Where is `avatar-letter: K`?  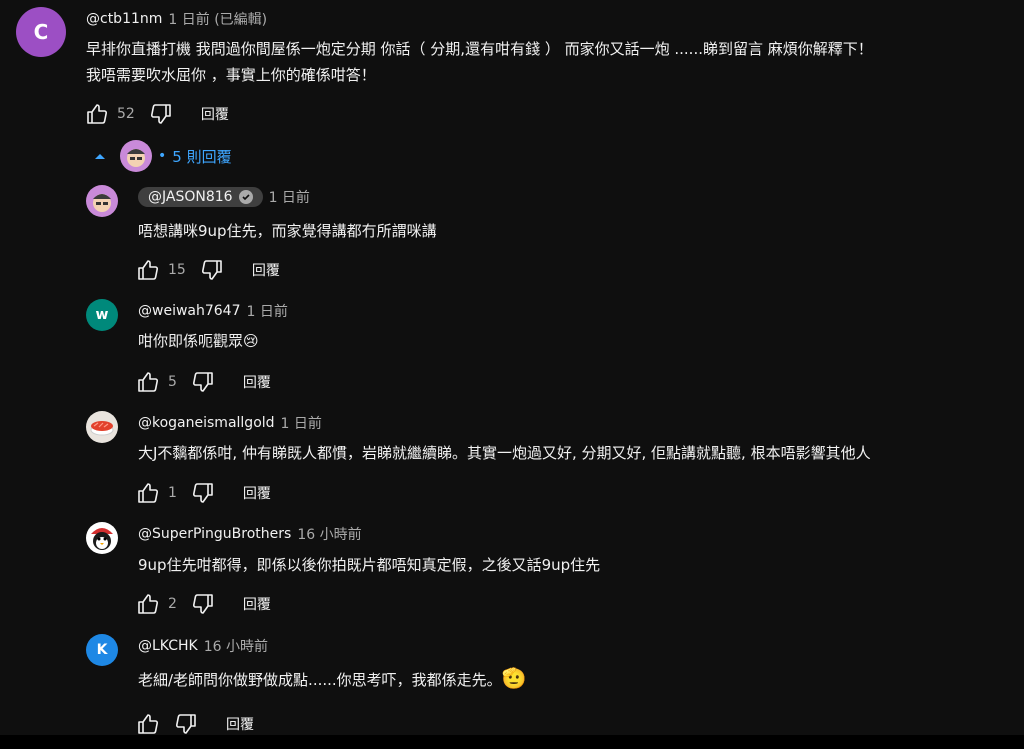
avatar-letter: K is located at coordinates (102, 650).